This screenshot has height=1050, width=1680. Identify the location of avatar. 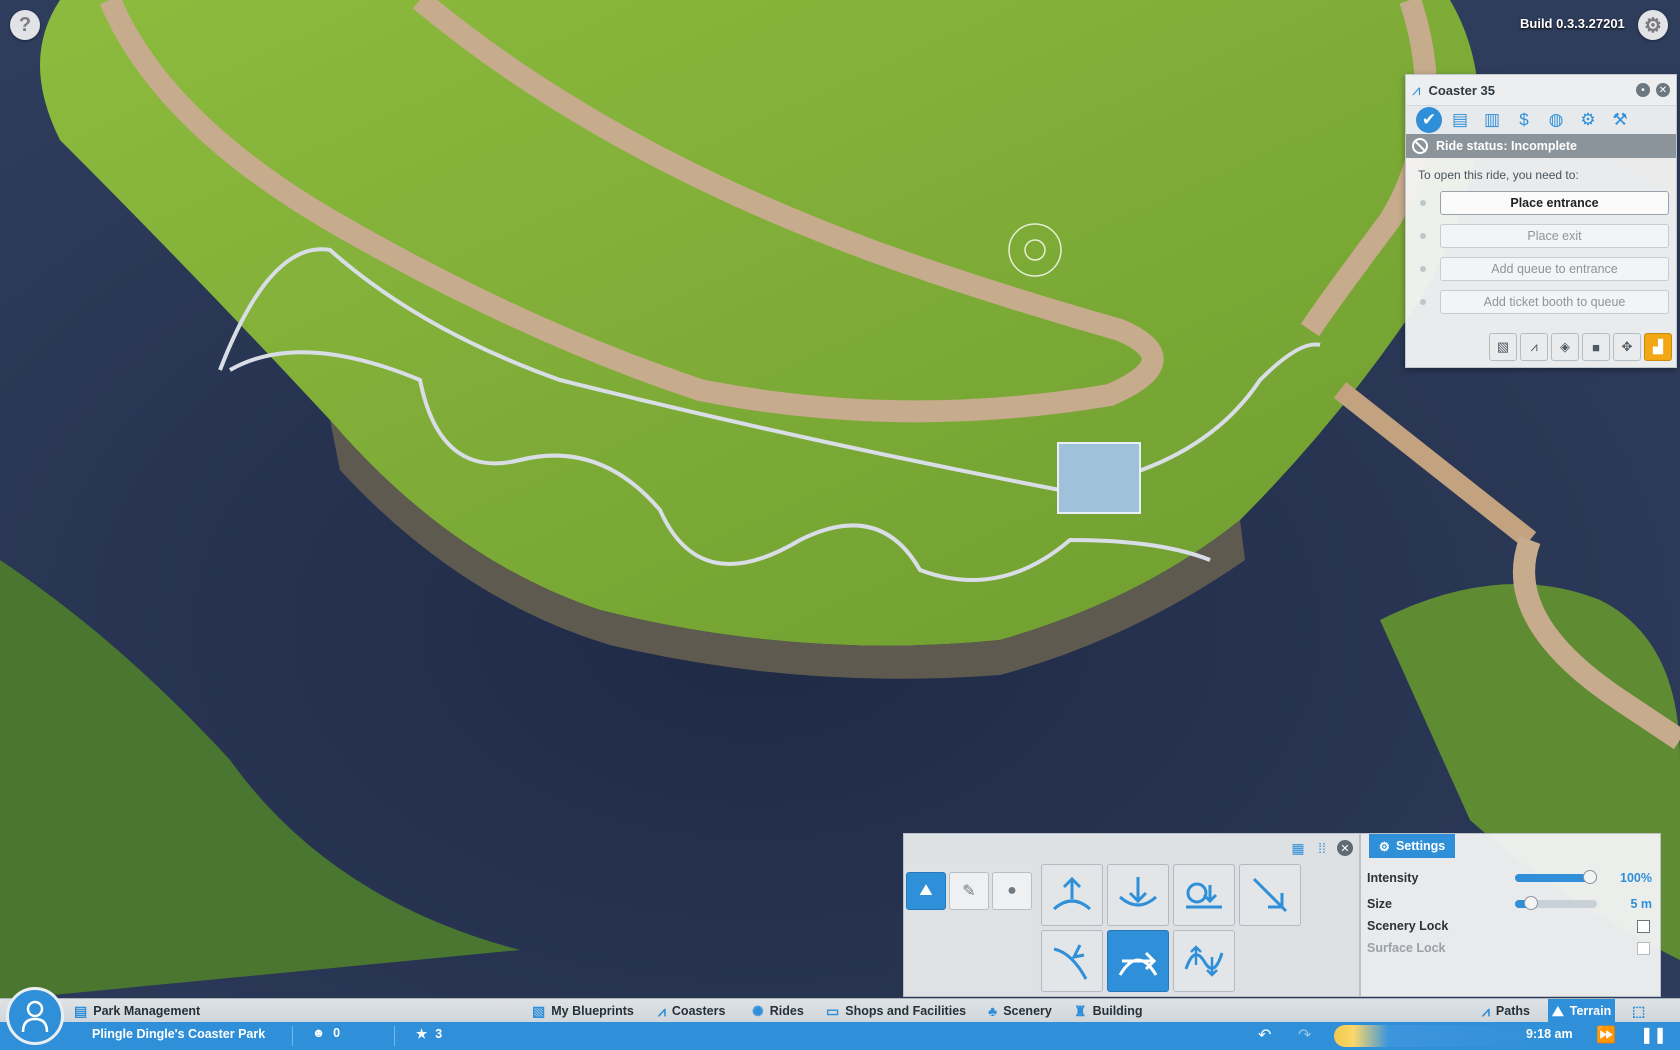
(35, 1016).